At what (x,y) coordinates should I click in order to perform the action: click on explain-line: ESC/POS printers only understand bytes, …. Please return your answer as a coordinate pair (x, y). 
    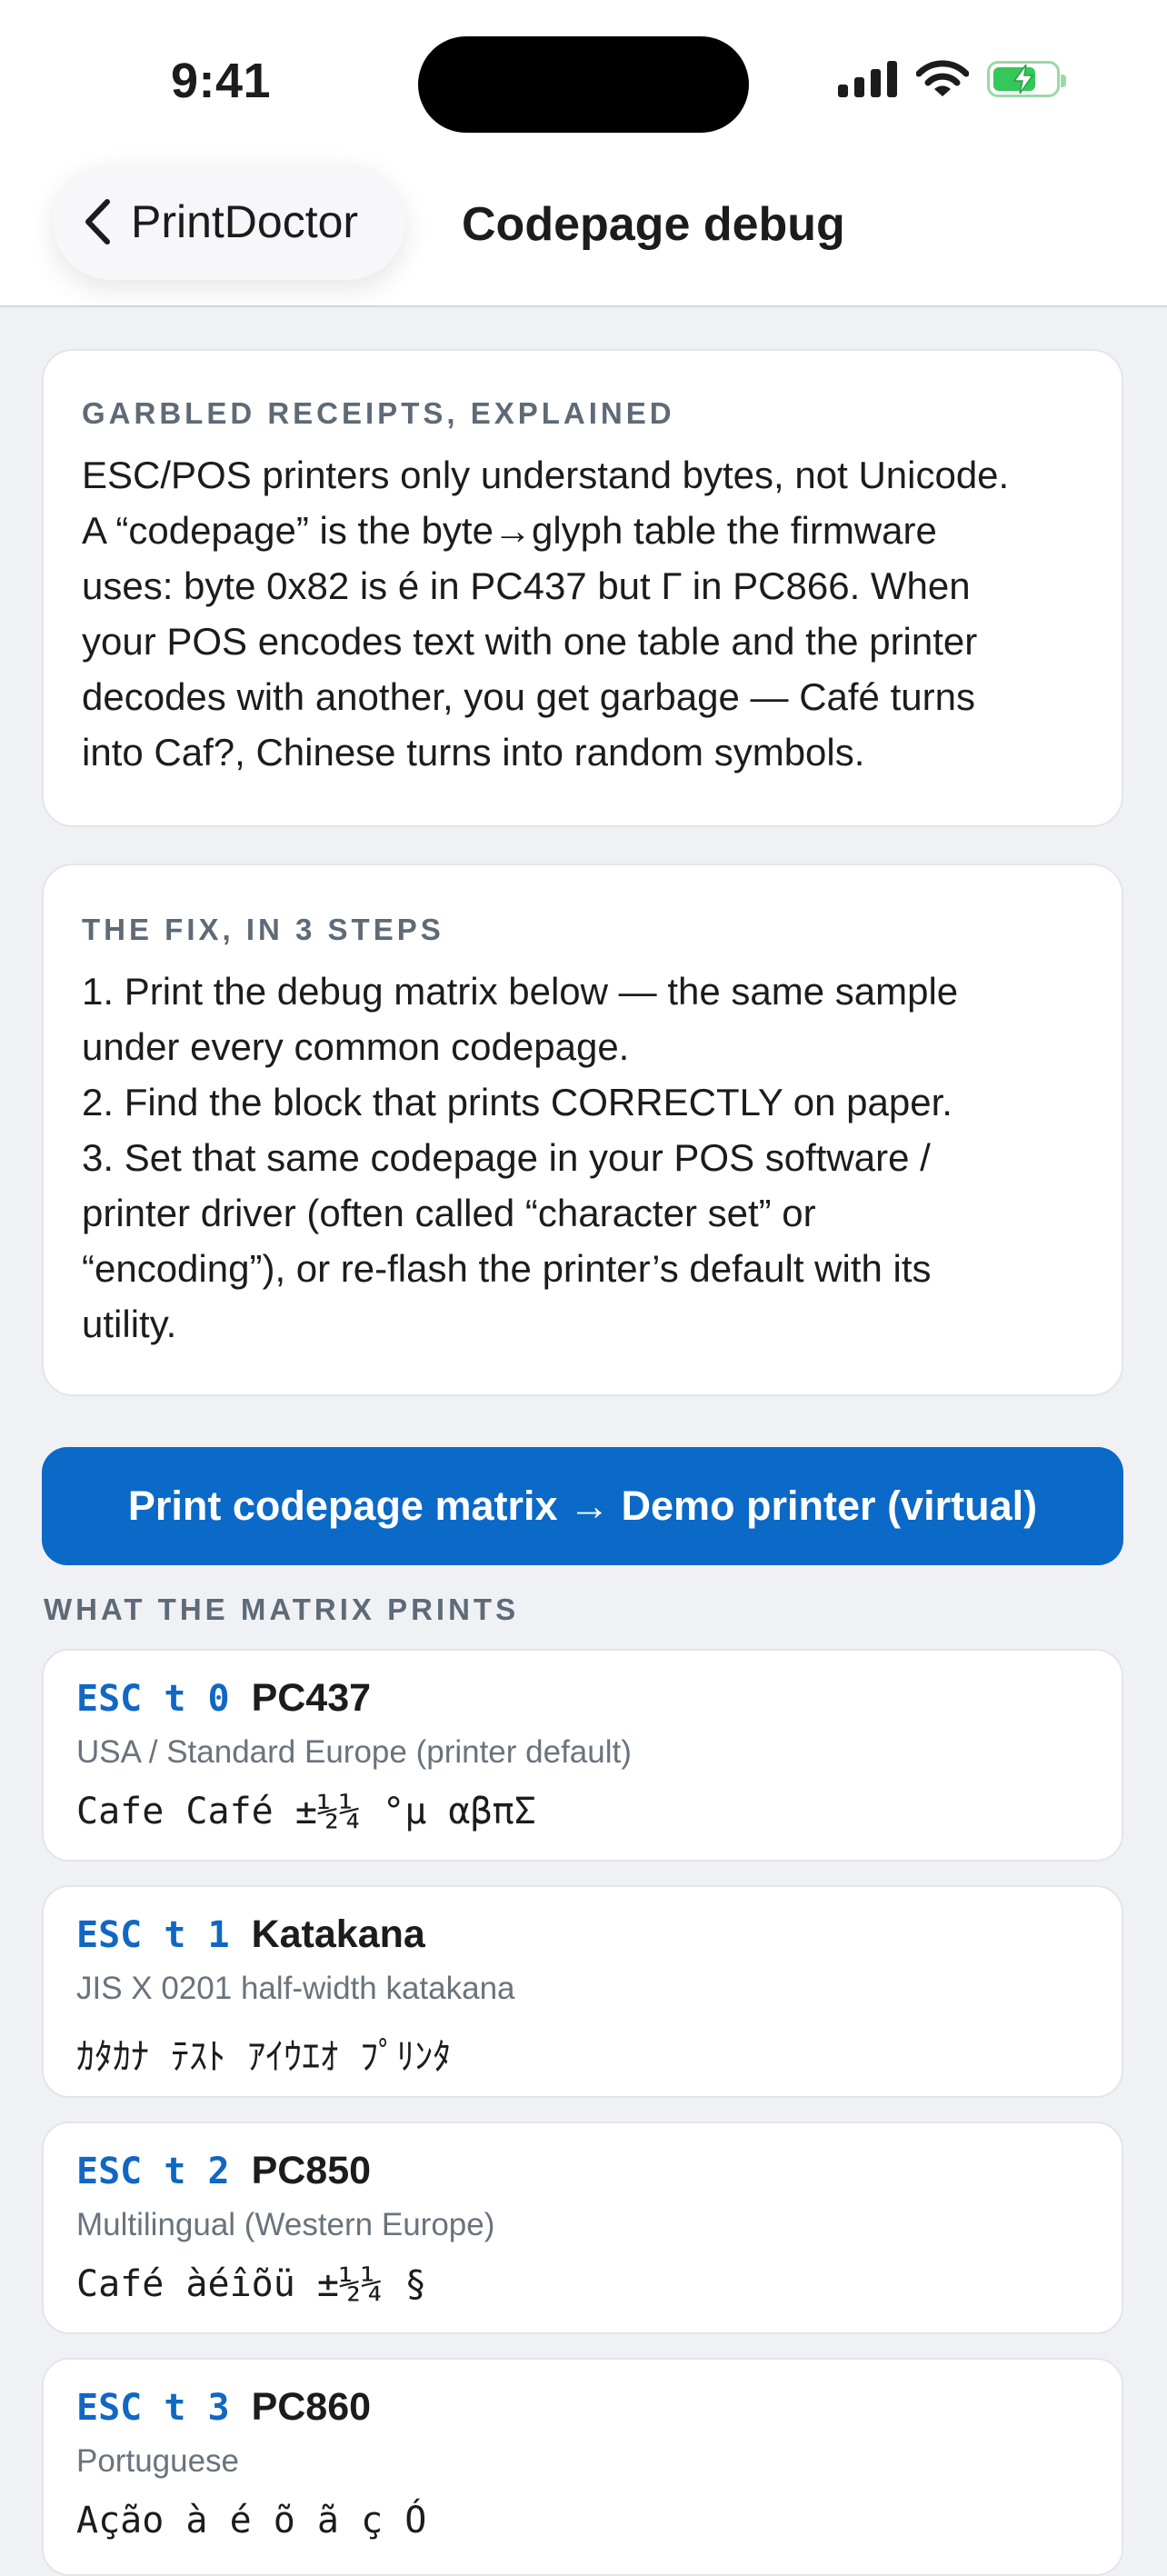
    Looking at the image, I should click on (546, 475).